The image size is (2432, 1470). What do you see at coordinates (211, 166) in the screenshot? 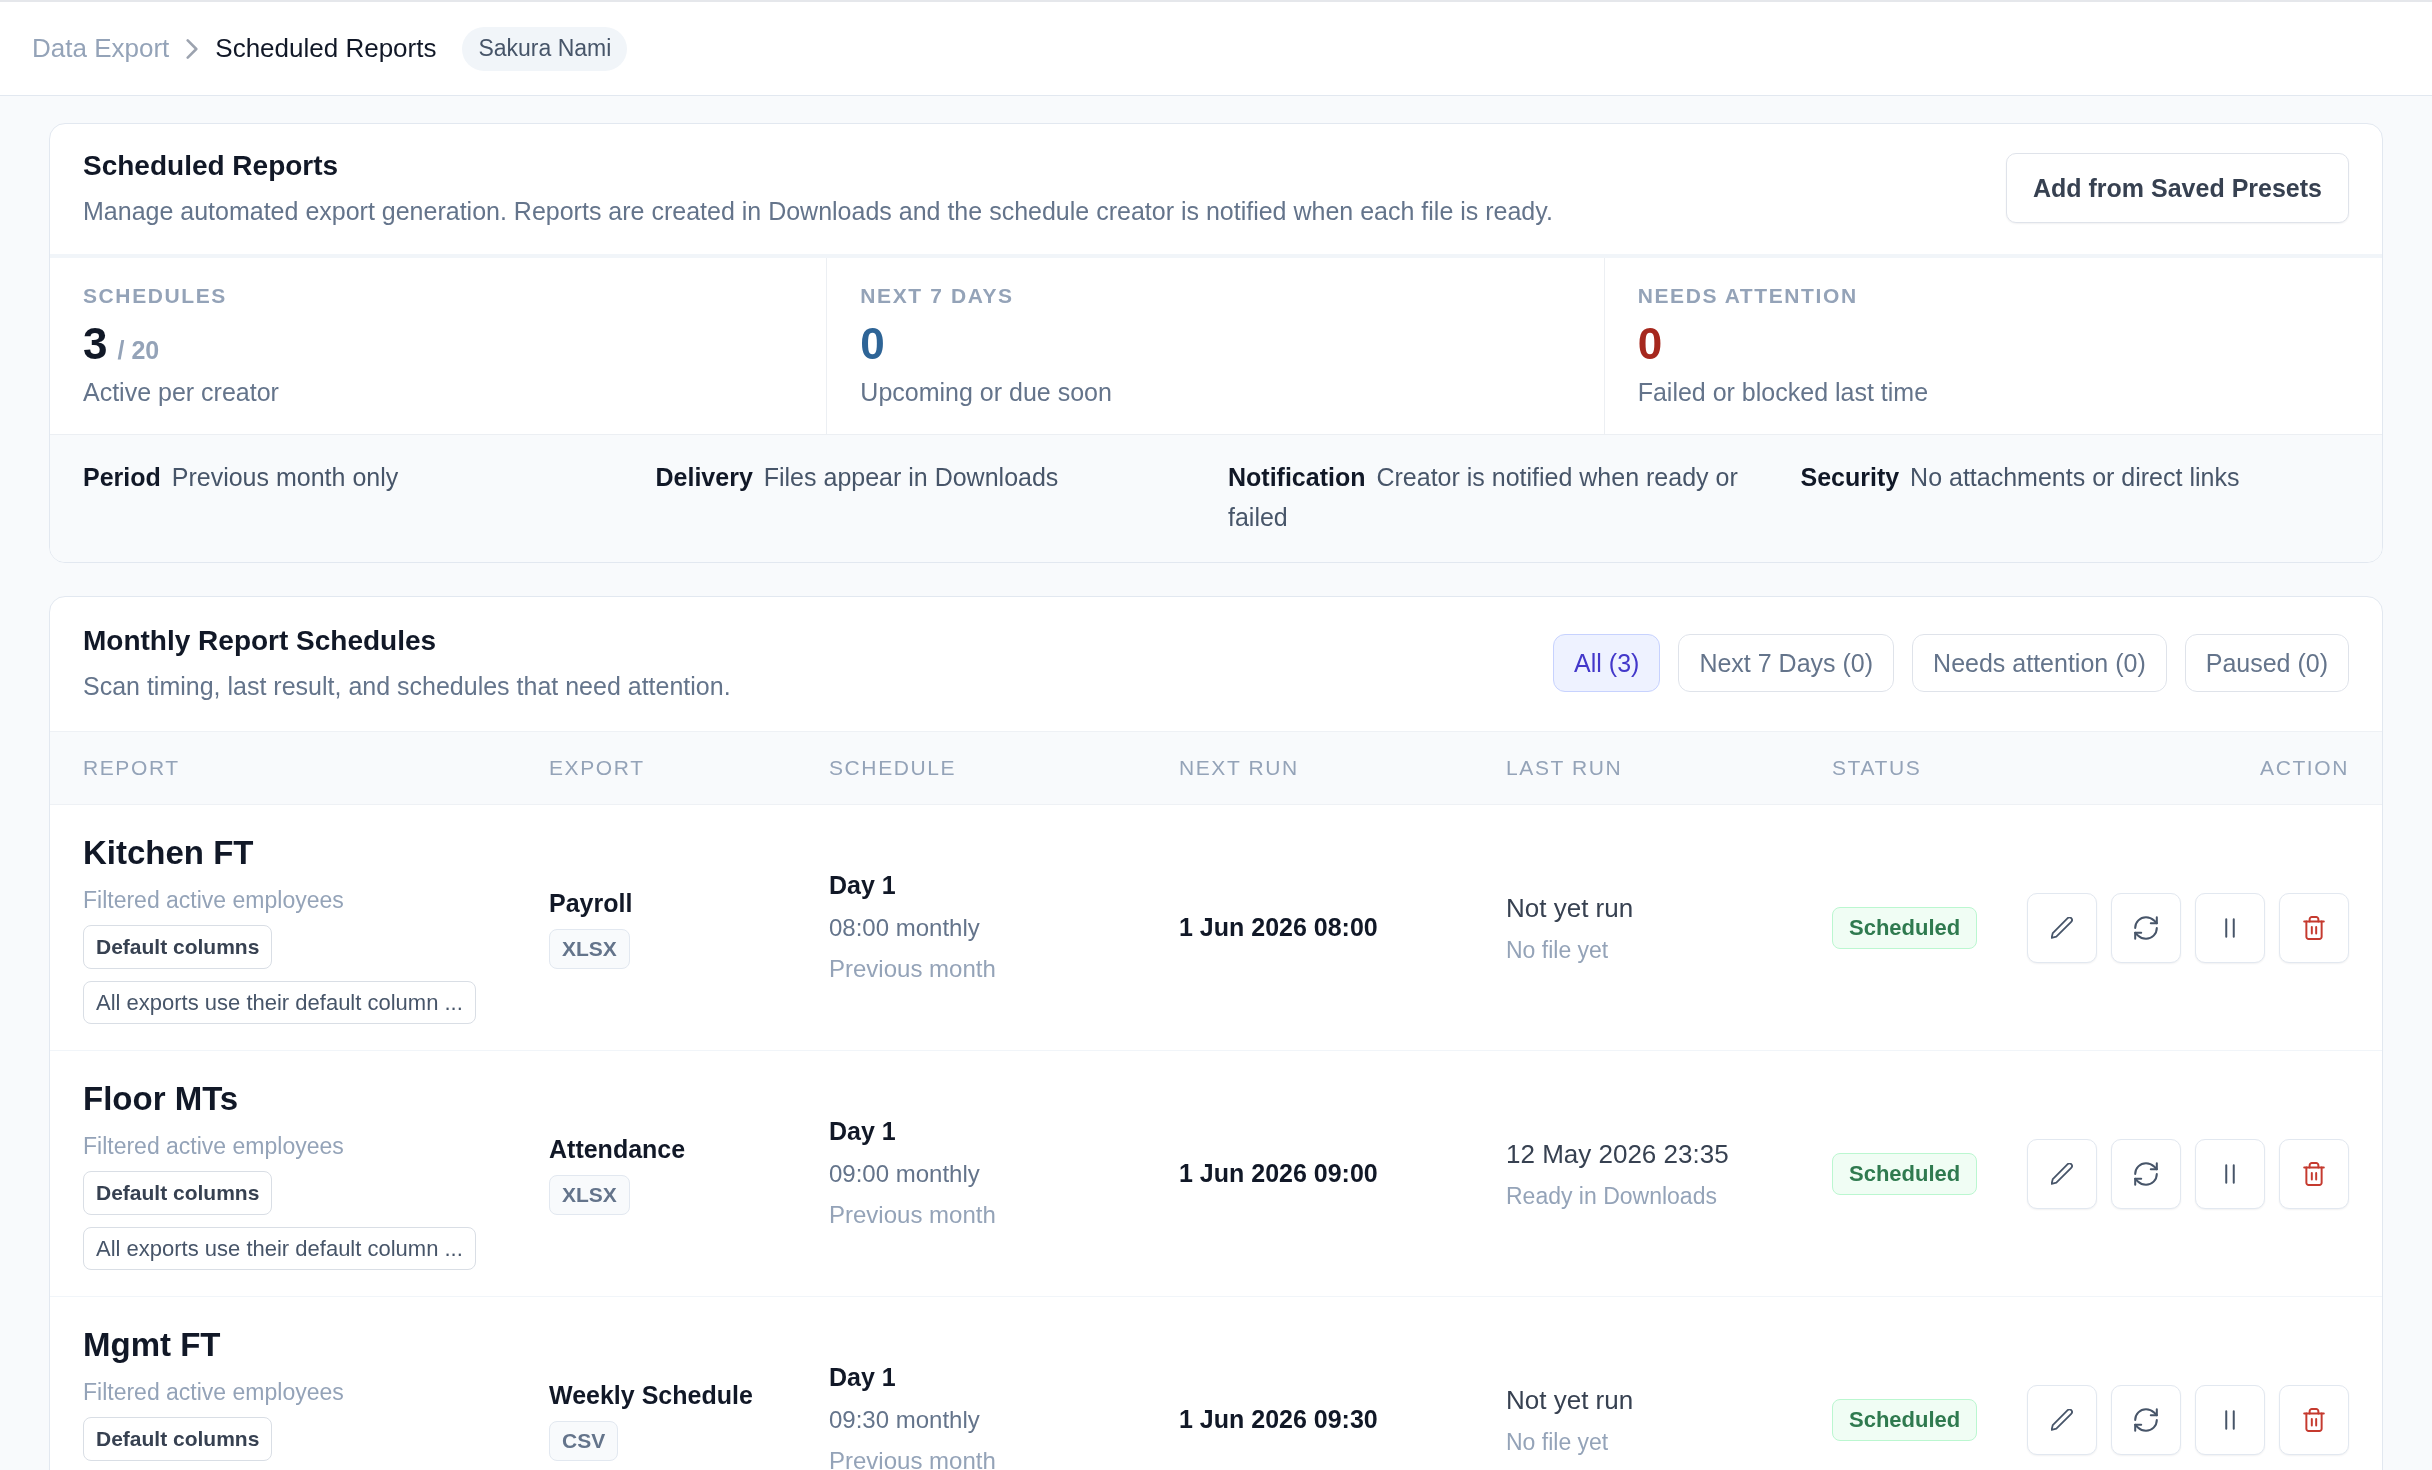
I see `card-title: Scheduled Reports` at bounding box center [211, 166].